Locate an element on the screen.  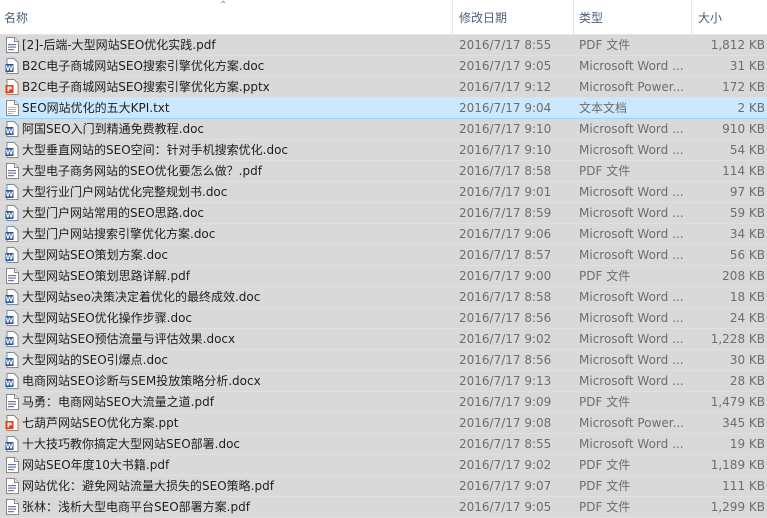
file-row: SEO网站优化的五大KPI.txt 2016/7/17 9:04 文本文档 2 KB is located at coordinates (383, 108).